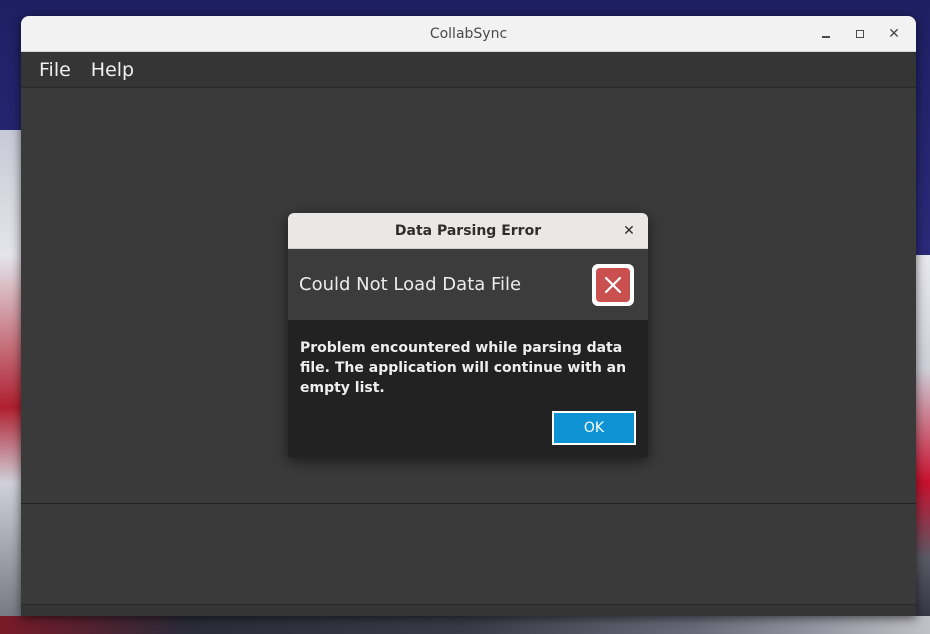  Describe the element at coordinates (594, 428) in the screenshot. I see `ok-button: OK` at that location.